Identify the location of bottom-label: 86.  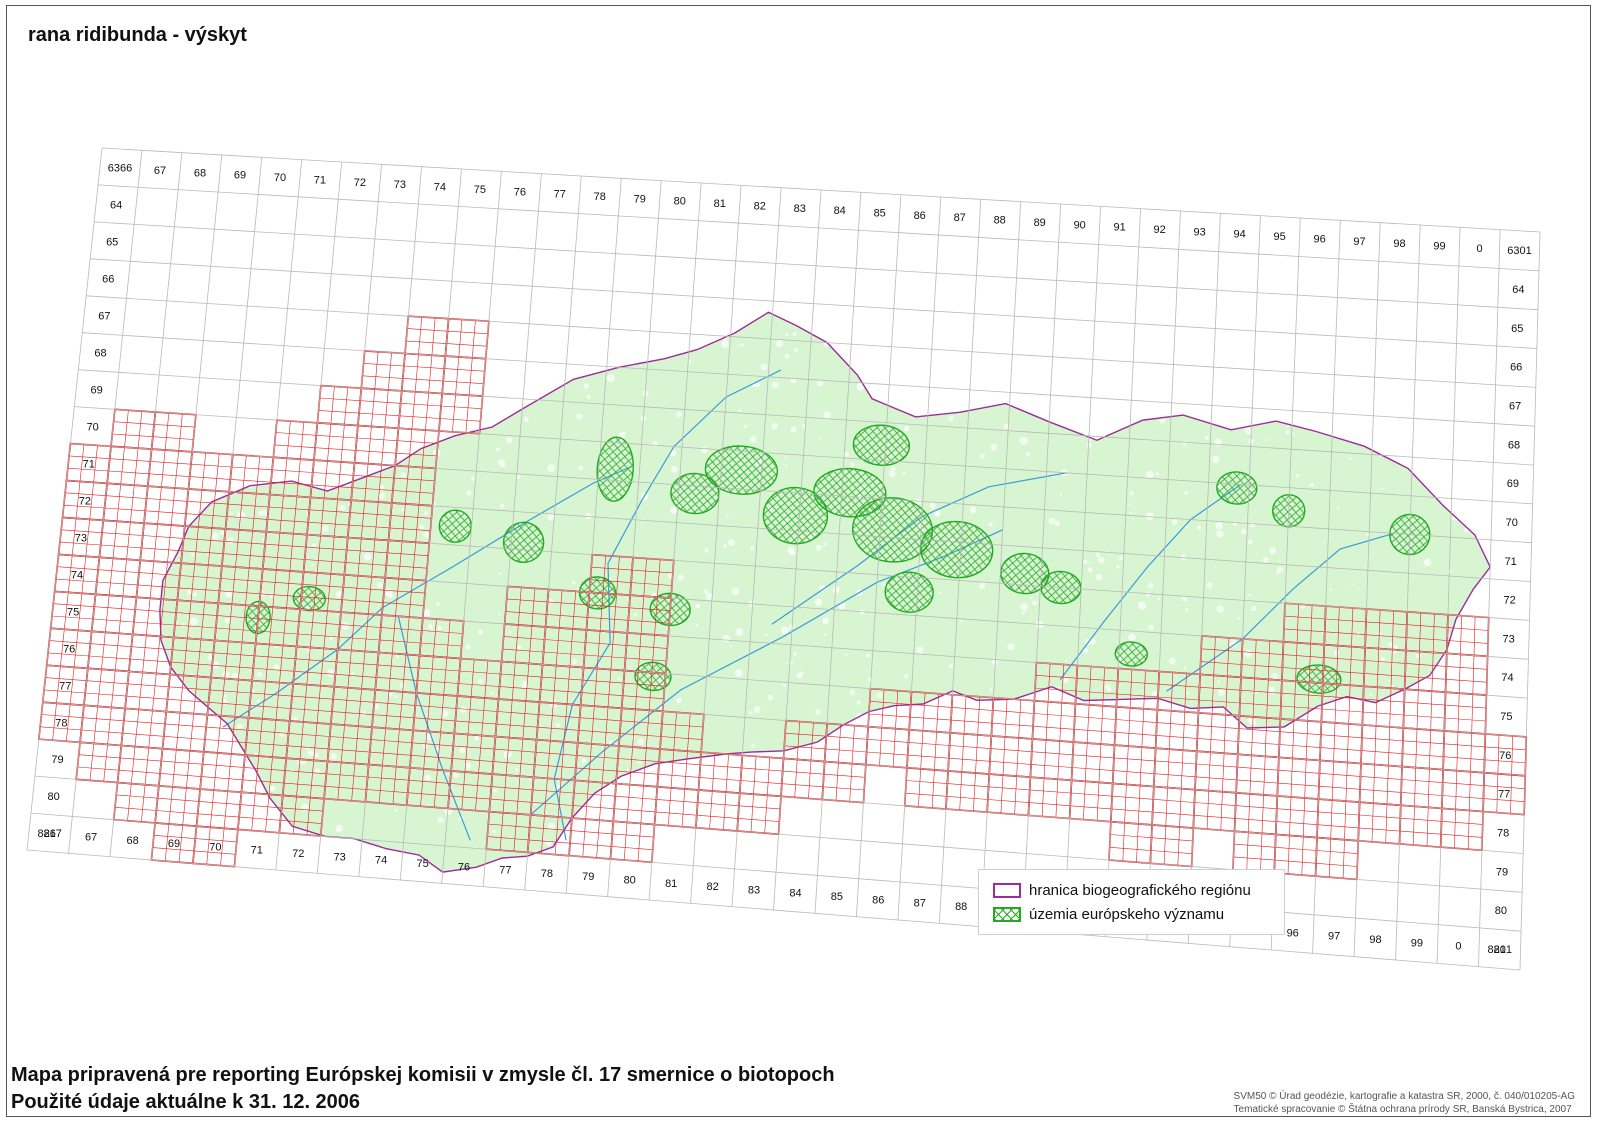
(878, 900).